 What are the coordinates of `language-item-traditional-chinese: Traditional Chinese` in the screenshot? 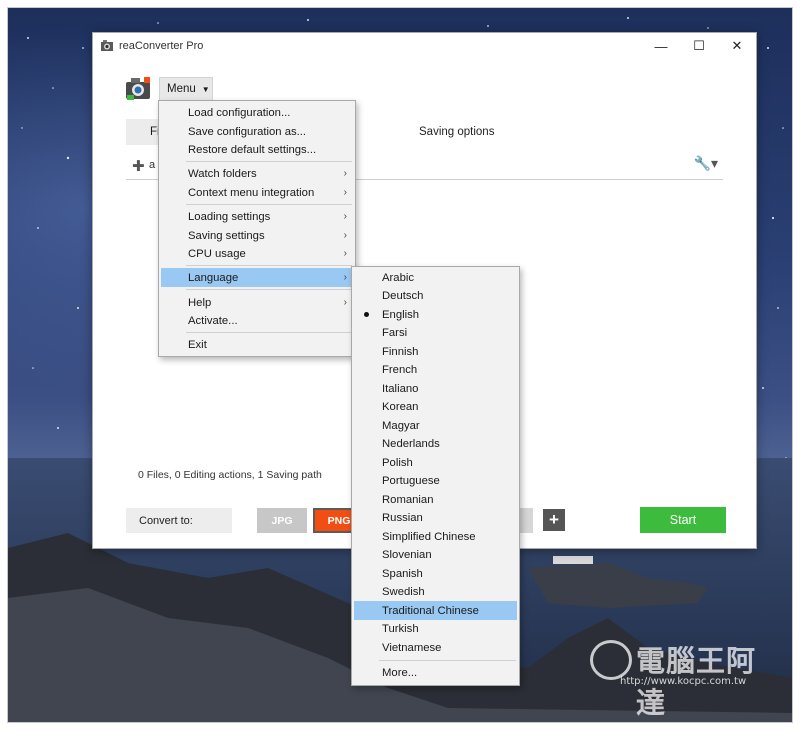 It's located at (435, 610).